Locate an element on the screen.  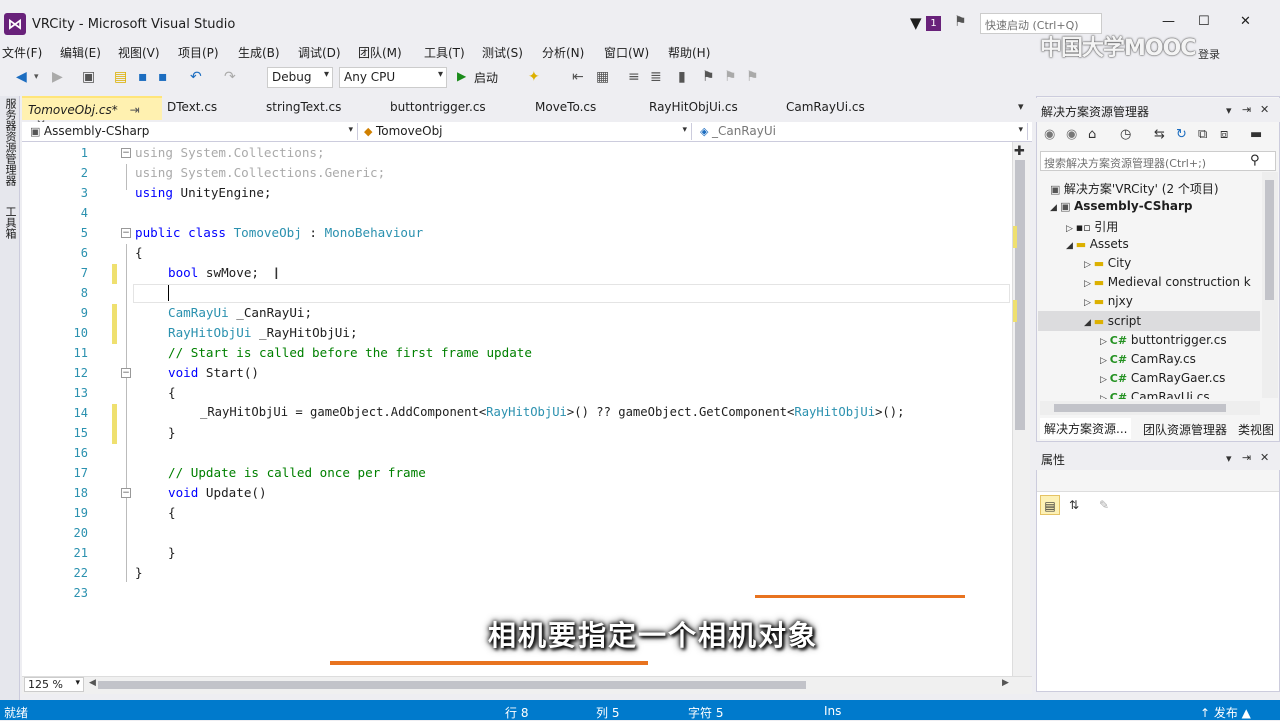
menu-tools: 工具(T) is located at coordinates (444, 52).